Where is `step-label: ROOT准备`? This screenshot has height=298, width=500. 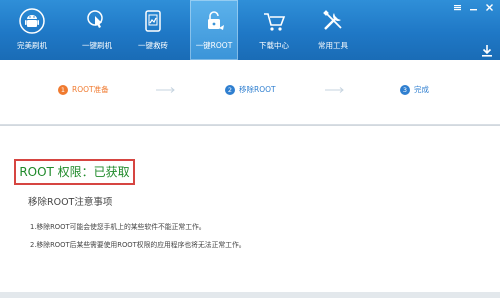 step-label: ROOT准备 is located at coordinates (90, 89).